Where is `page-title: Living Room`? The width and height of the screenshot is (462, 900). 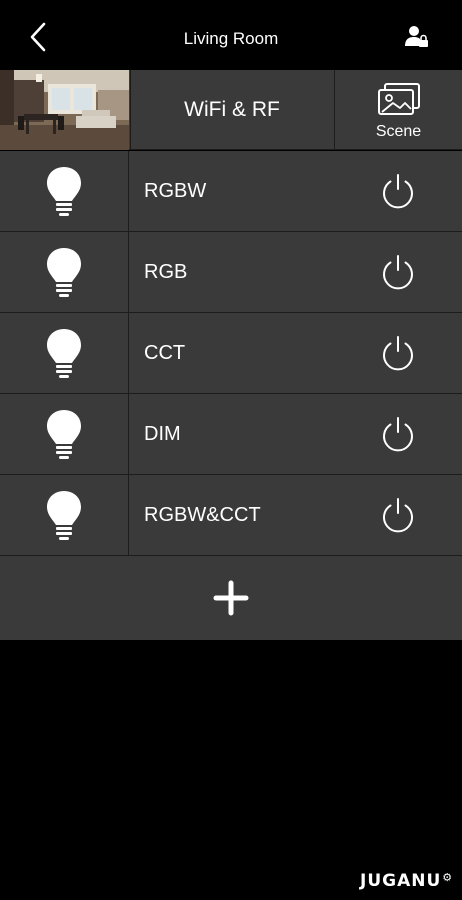 page-title: Living Room is located at coordinates (231, 38).